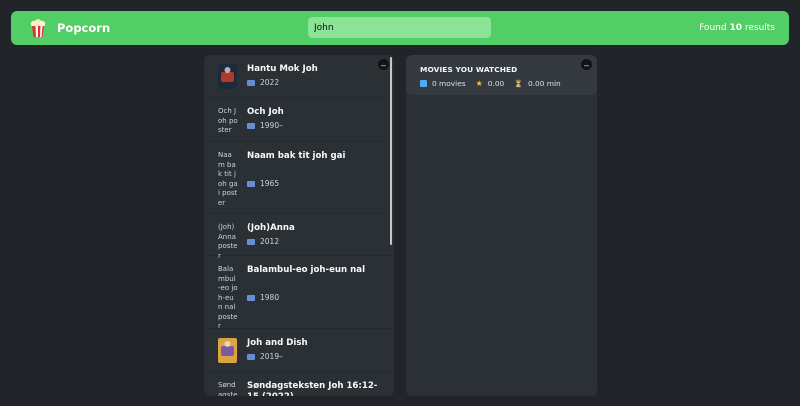  Describe the element at coordinates (586, 64) in the screenshot. I see `collapse-watched-button: –` at that location.